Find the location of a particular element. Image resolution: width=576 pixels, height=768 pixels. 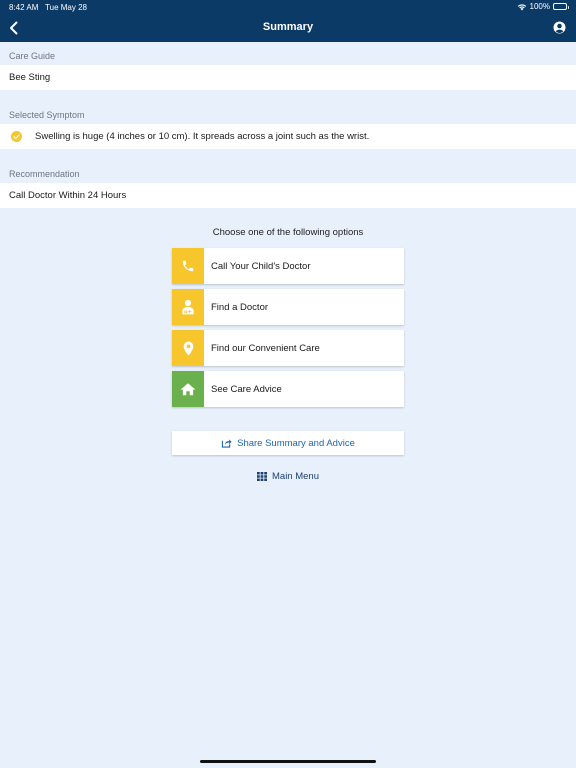

options-title: Choose one of the following options is located at coordinates (288, 232).